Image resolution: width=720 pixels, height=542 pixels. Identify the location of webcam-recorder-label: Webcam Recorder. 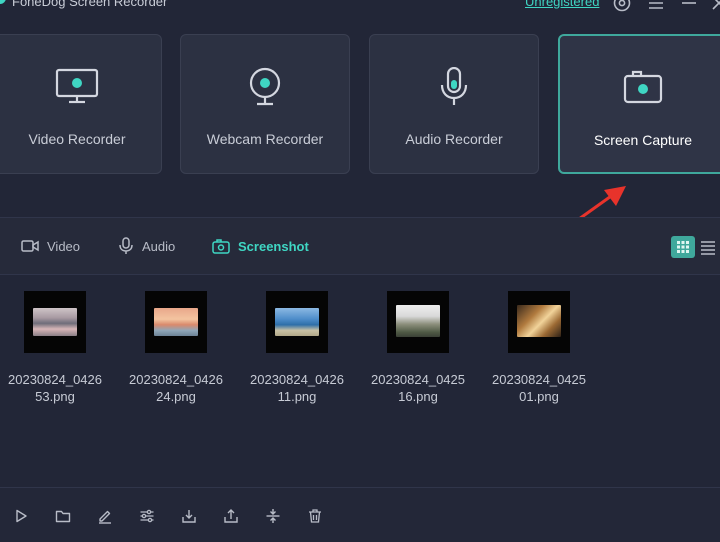
(265, 139).